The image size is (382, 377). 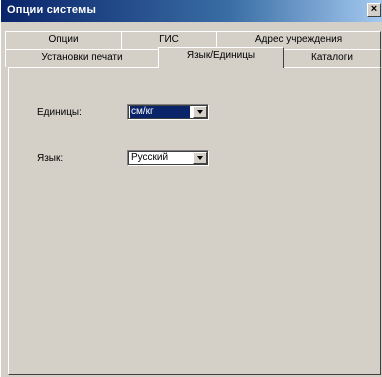 I want to click on tab-print-settings: Установки печати, so click(x=82, y=58).